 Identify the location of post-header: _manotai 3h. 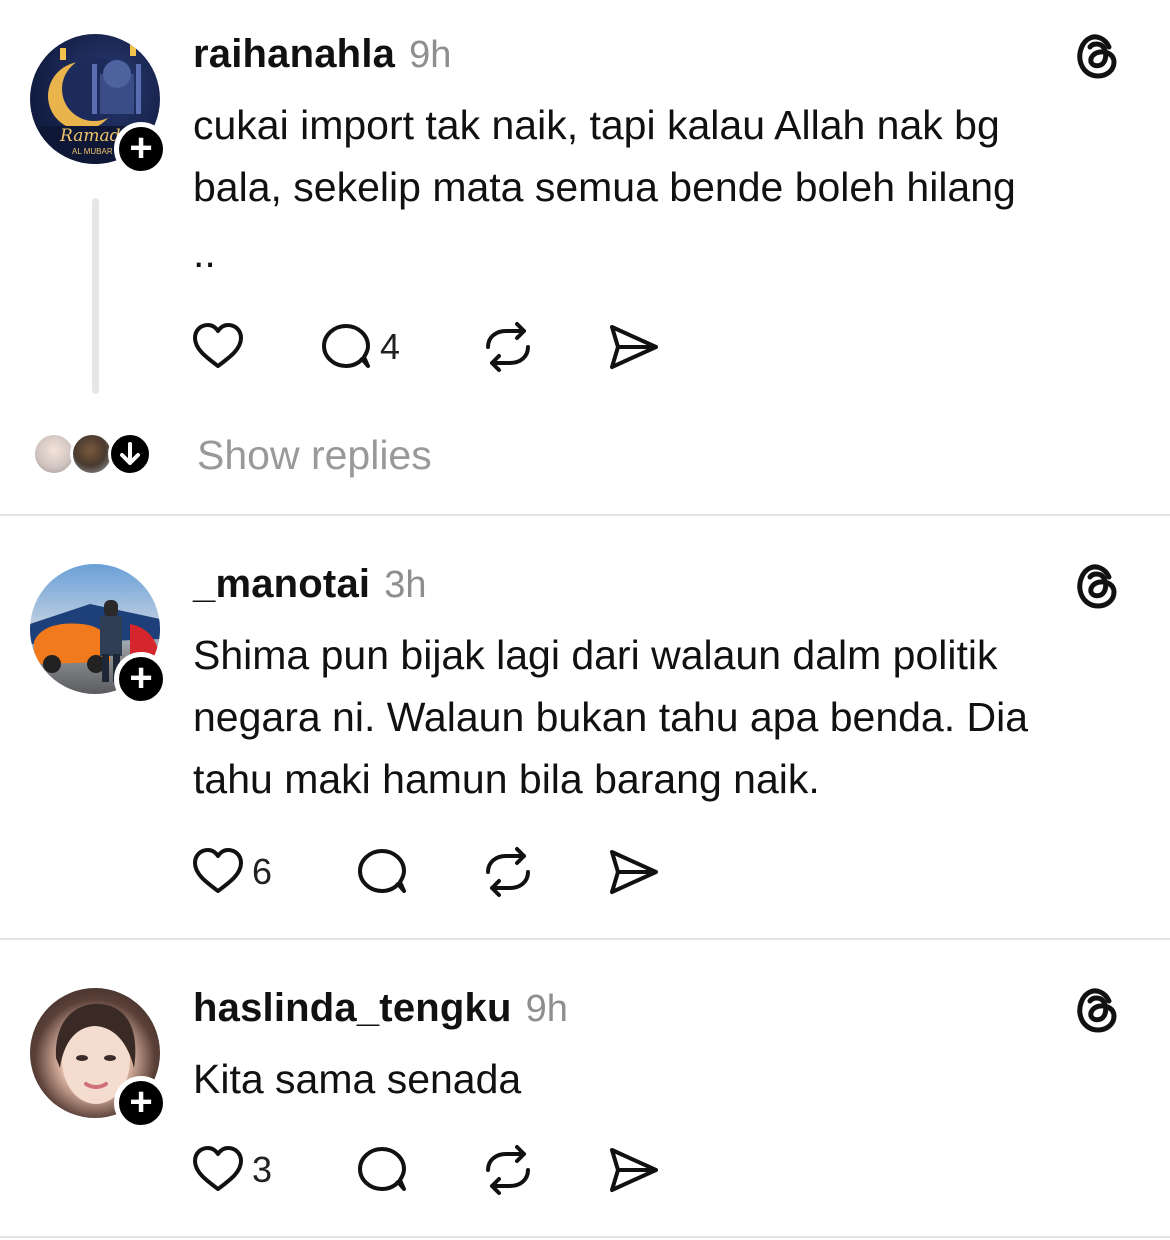
(310, 587).